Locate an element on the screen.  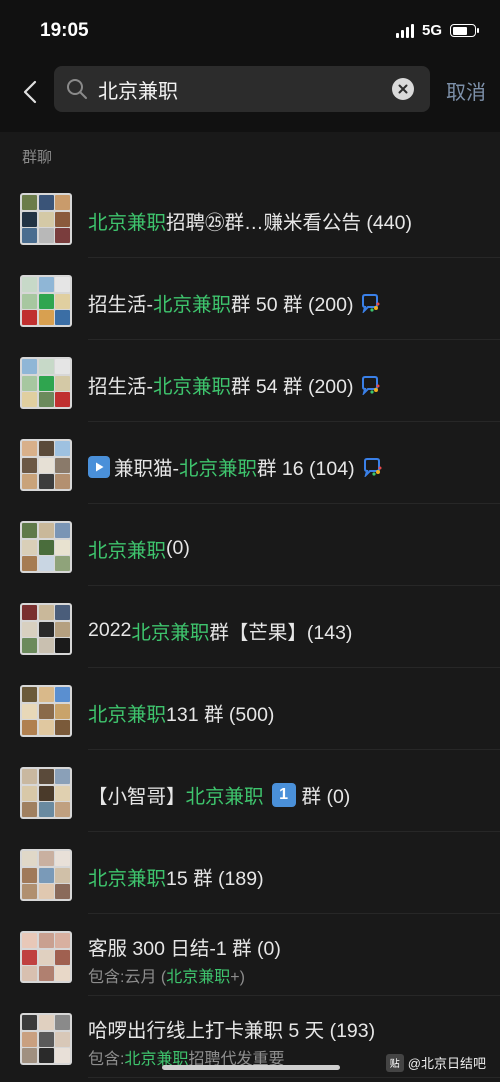
network-label: 5G is located at coordinates (431, 30).